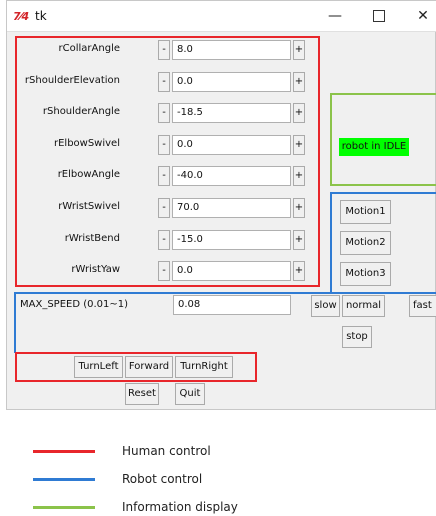 This screenshot has width=436, height=516. What do you see at coordinates (152, 145) in the screenshot?
I see `joint-row: rElbowSwivel -0.0 +` at bounding box center [152, 145].